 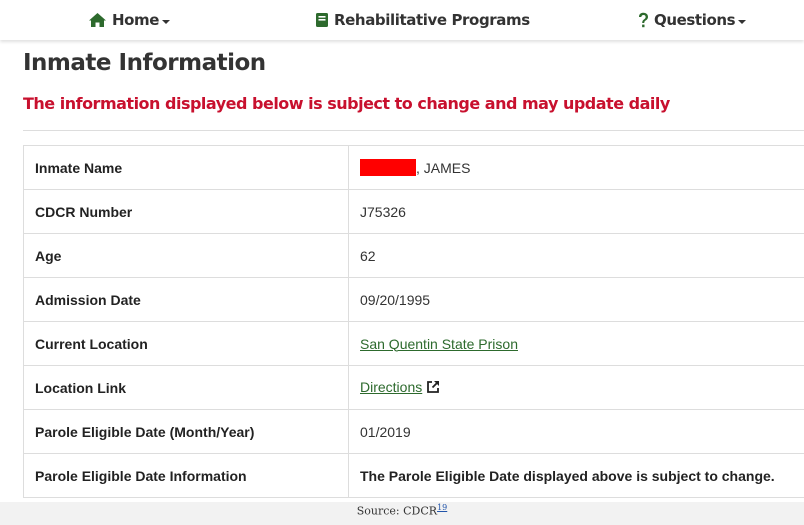 I want to click on nav-programs-label: Rehabilitative Programs, so click(x=432, y=20).